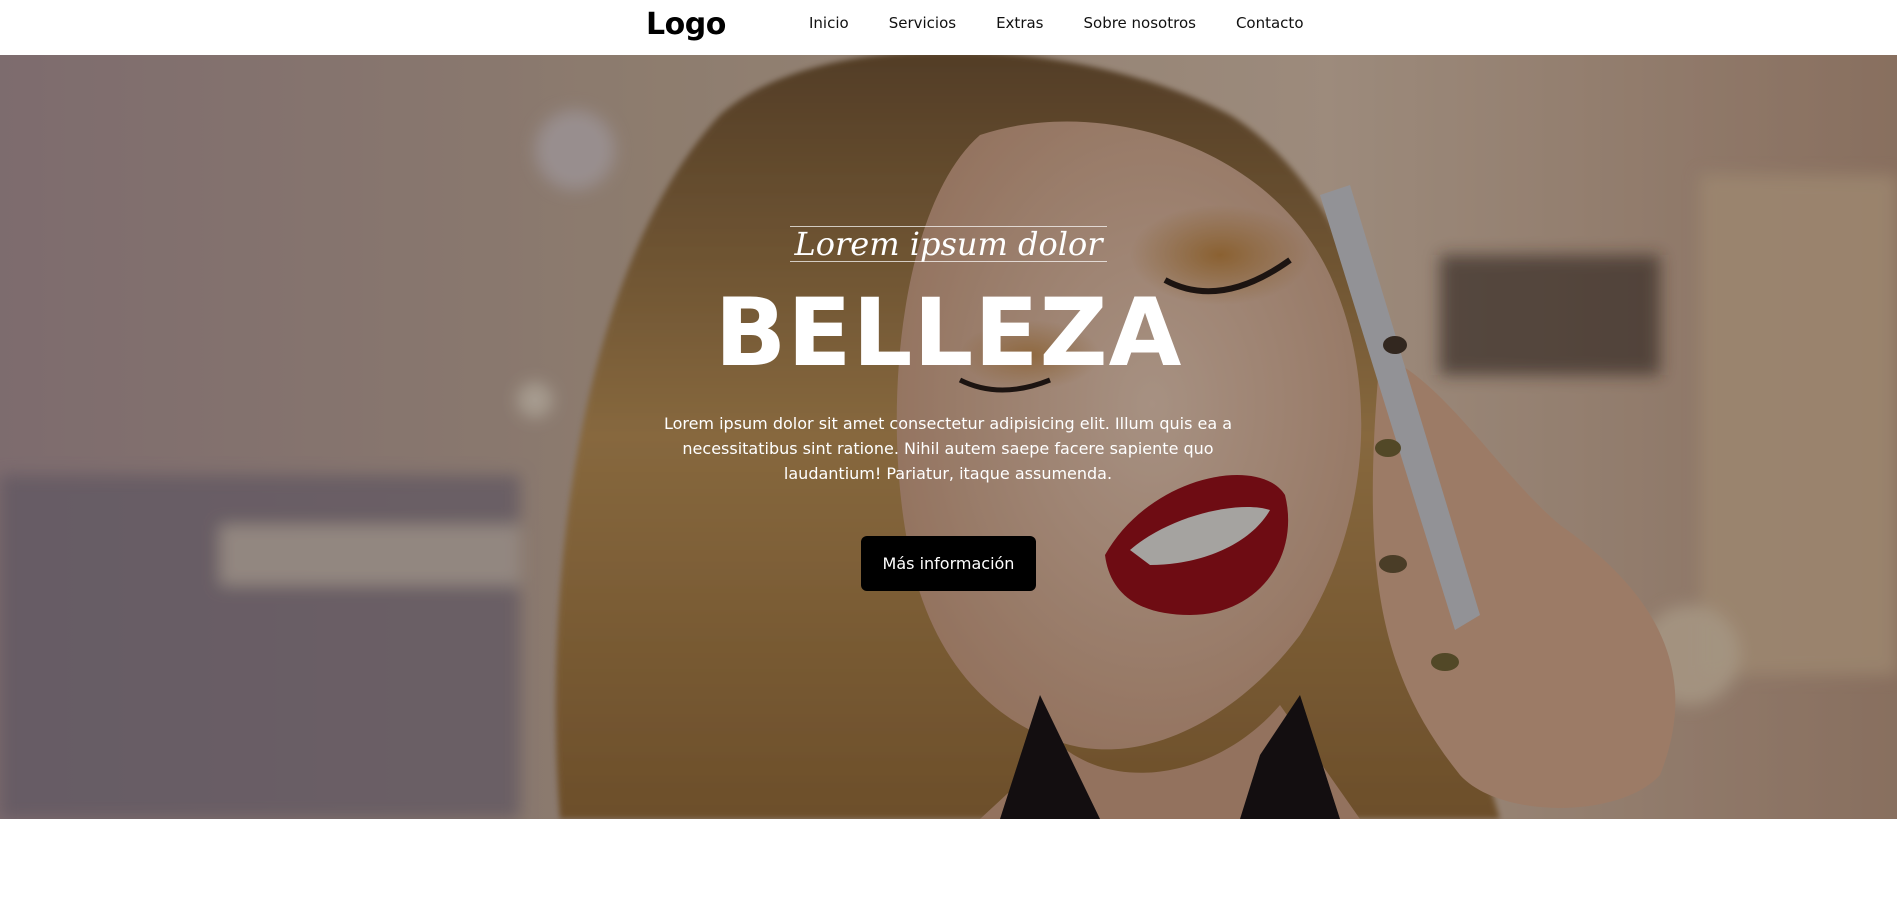 The image size is (1897, 905). What do you see at coordinates (1140, 23) in the screenshot?
I see `nav-link-sobre-nosotros: Sobre nosotros` at bounding box center [1140, 23].